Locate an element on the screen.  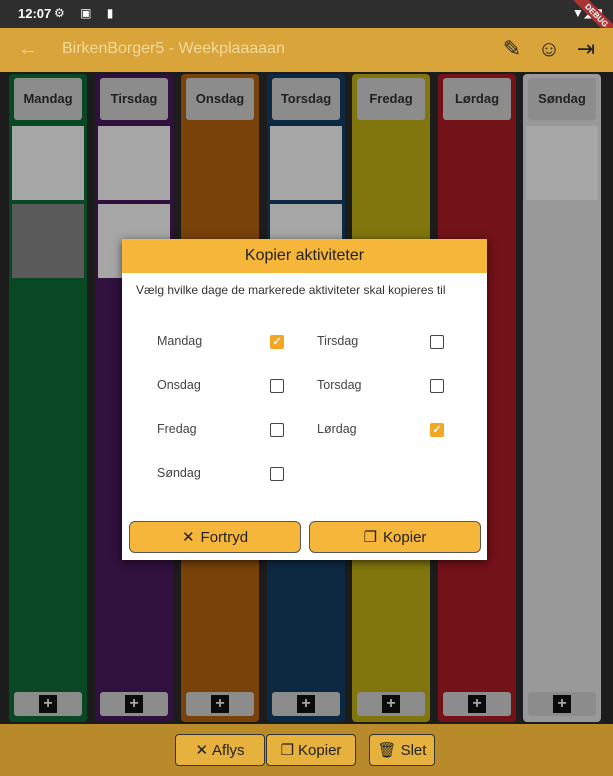
logout-icon: ⇥ is located at coordinates (586, 50).